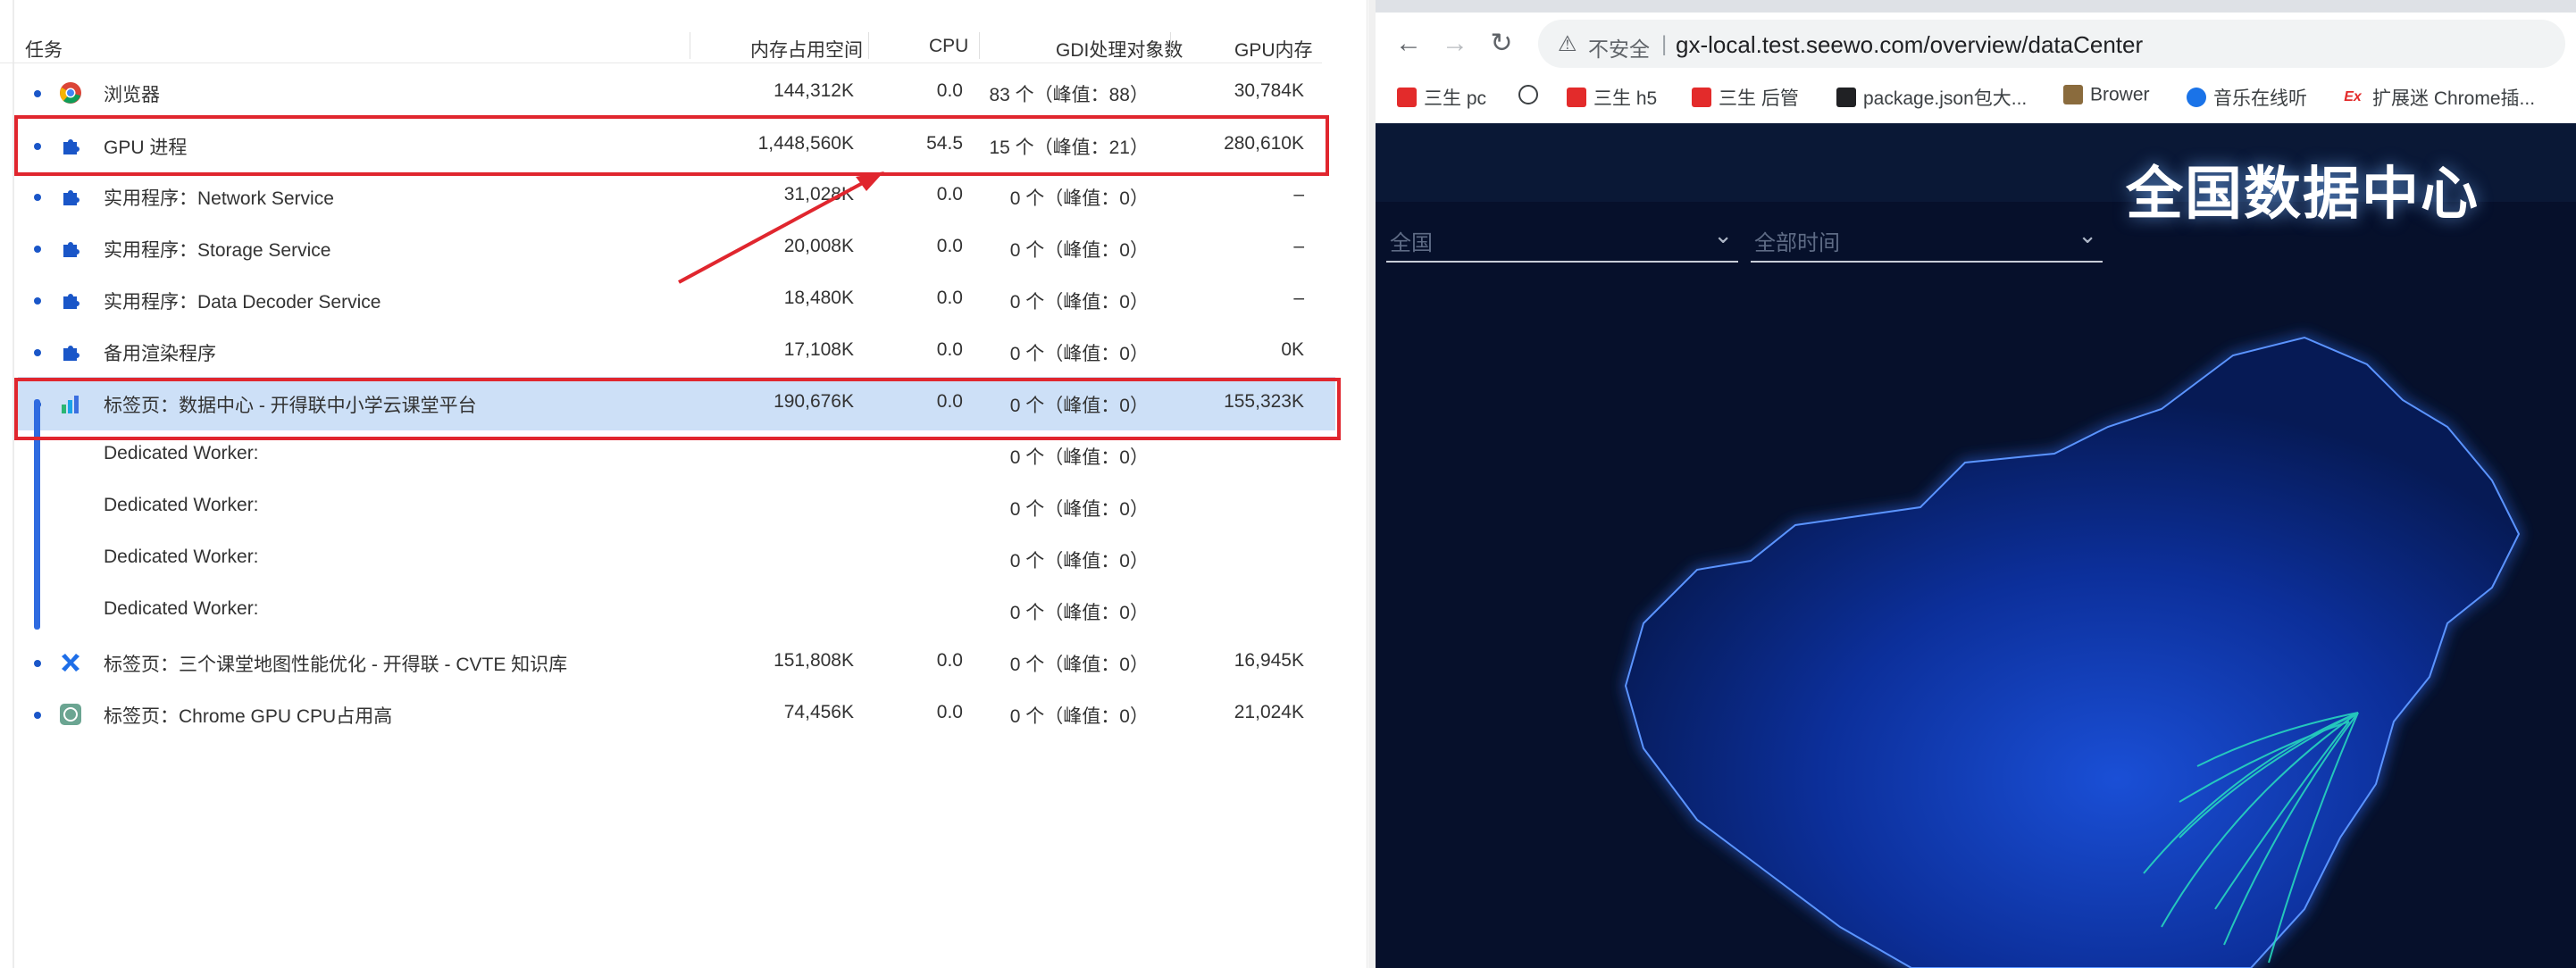 The height and width of the screenshot is (968, 2576). I want to click on region-select: 全国 ⌄, so click(1562, 238).